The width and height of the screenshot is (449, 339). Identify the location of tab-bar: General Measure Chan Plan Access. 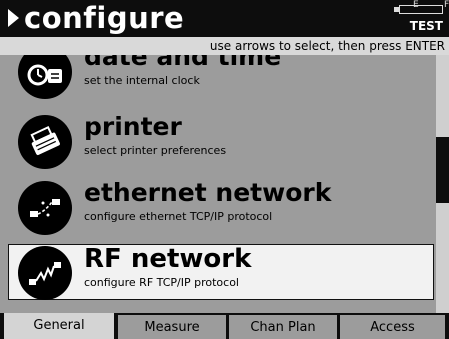
(224, 326).